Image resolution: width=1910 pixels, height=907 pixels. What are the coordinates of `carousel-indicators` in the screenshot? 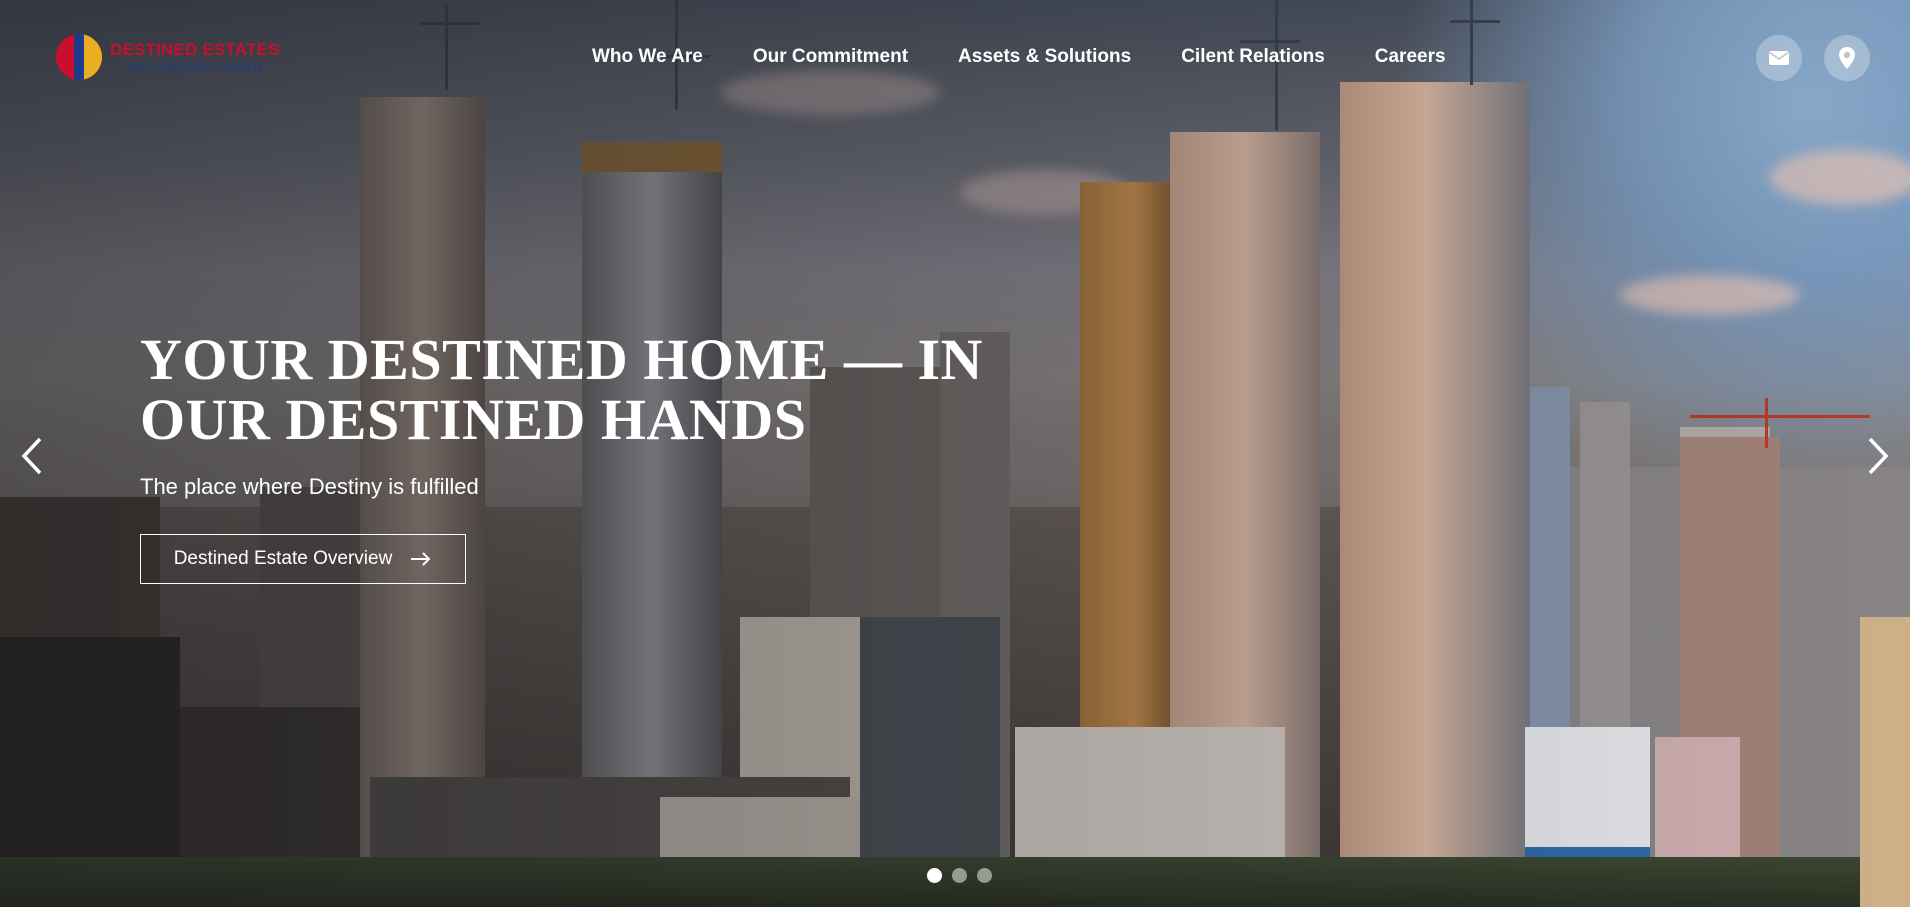 It's located at (959, 875).